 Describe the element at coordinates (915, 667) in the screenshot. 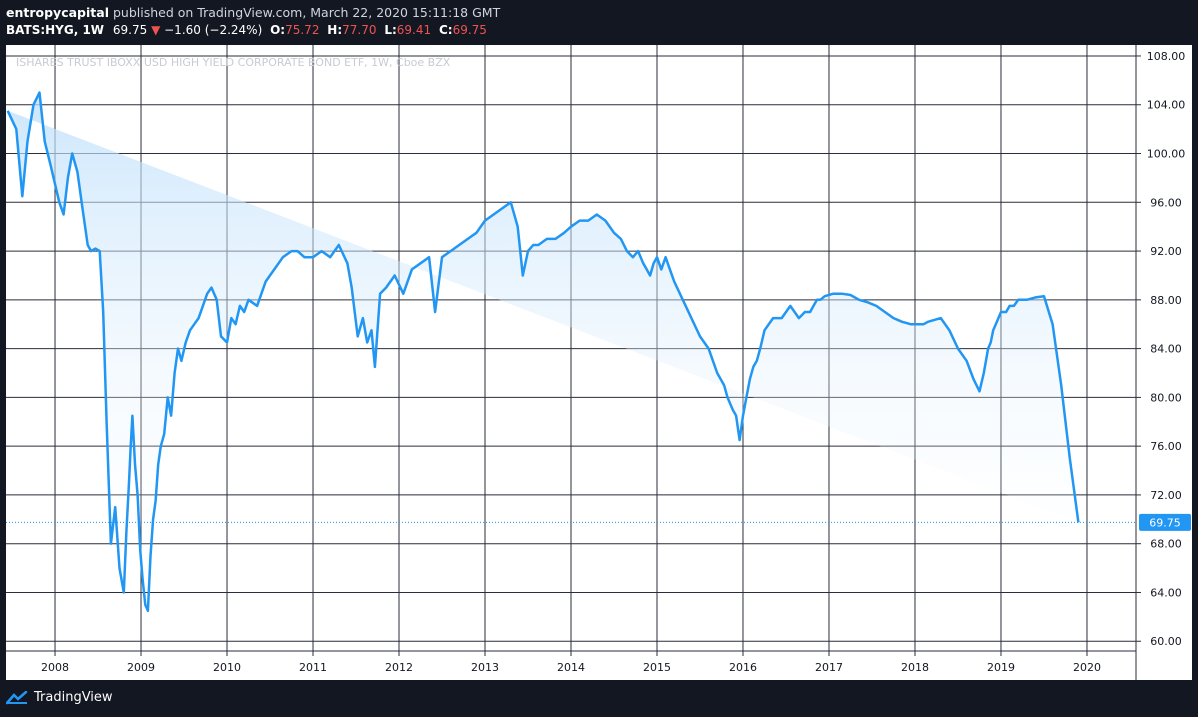

I see `x-tick-label: 2018` at that location.